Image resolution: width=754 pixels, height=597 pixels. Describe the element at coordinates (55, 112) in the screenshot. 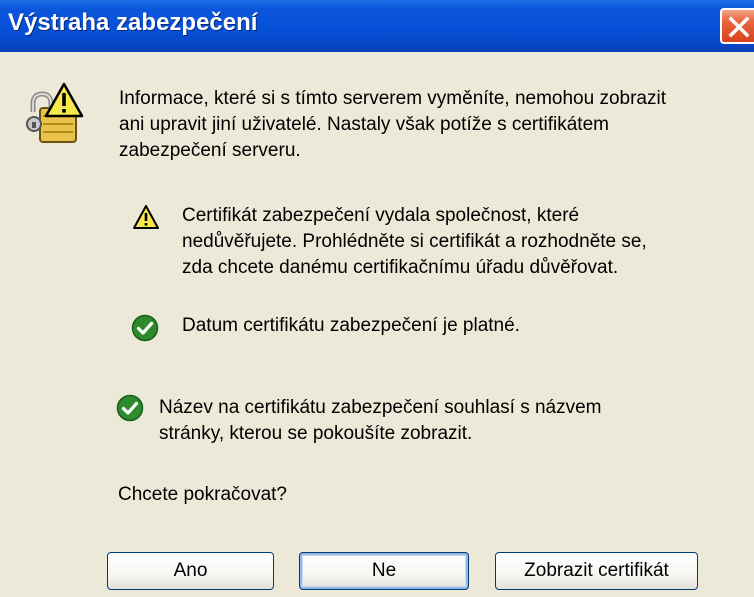

I see `security-lock-warning-icon` at that location.